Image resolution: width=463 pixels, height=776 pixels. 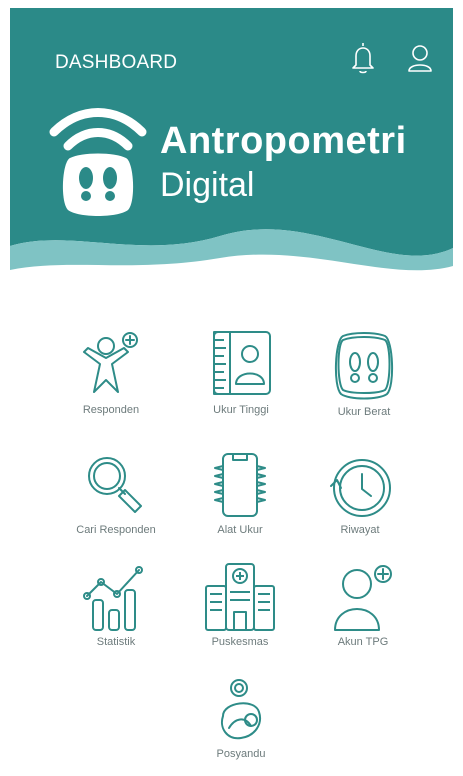 I want to click on mother-child-icon, so click(x=241, y=709).